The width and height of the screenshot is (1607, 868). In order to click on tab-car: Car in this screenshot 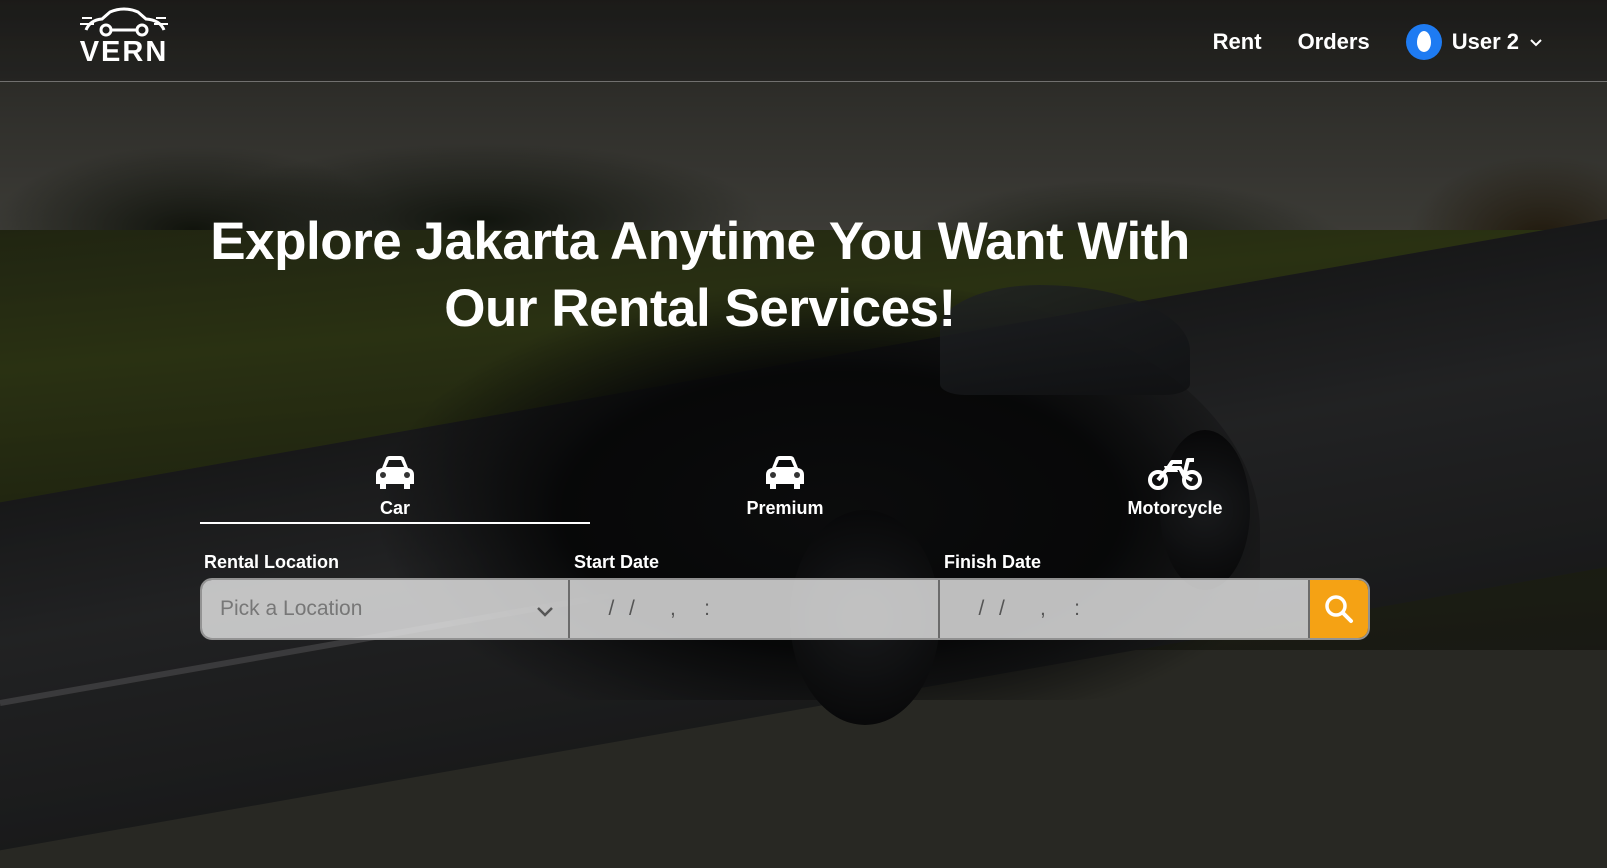, I will do `click(395, 487)`.